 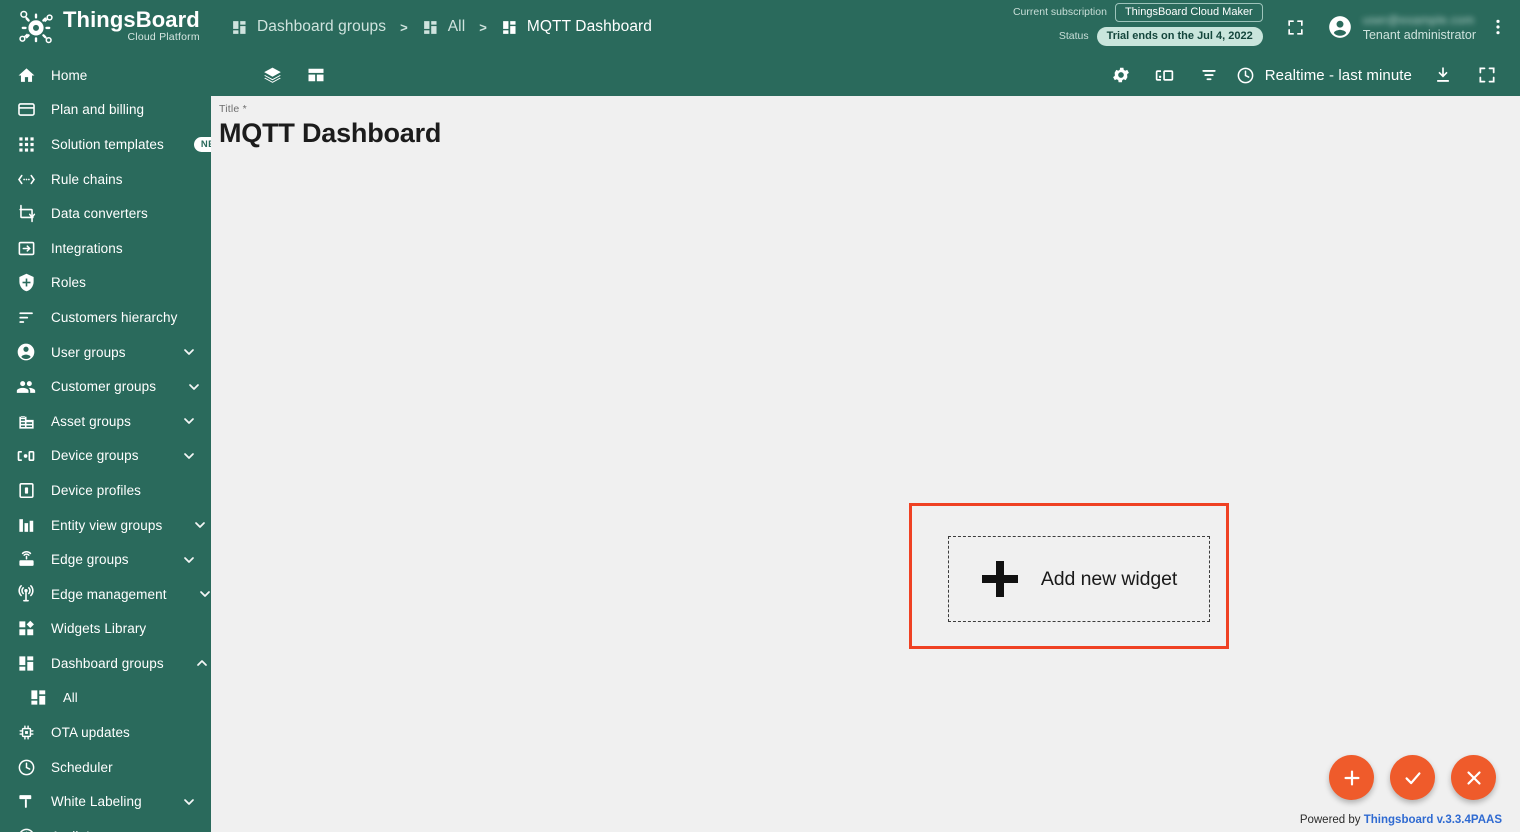 What do you see at coordinates (26, 317) in the screenshot?
I see `hierarchy-icon` at bounding box center [26, 317].